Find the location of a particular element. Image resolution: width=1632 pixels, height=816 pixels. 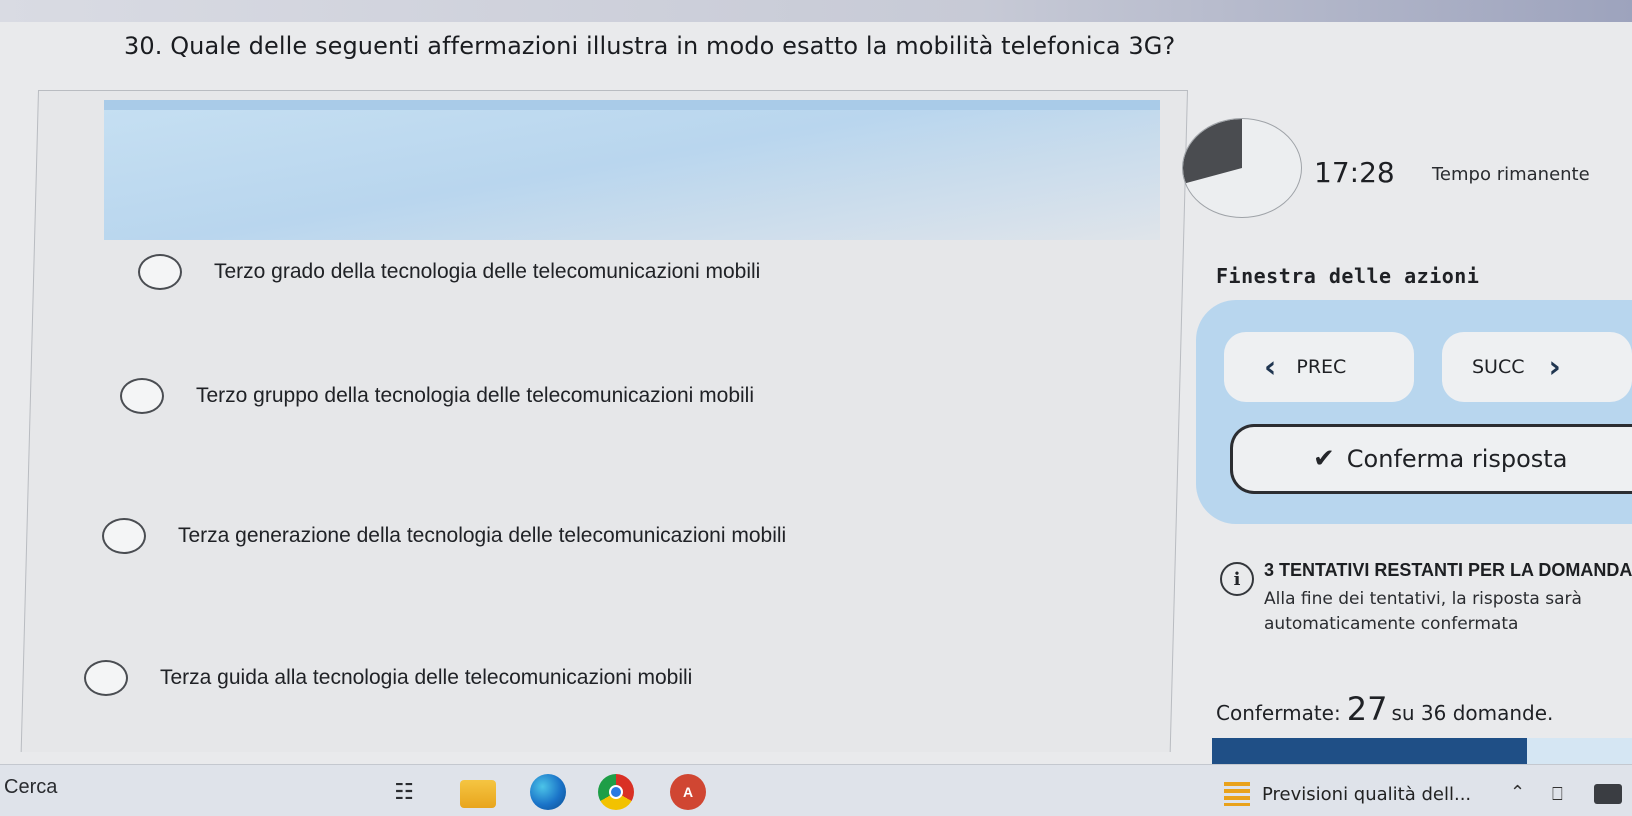

weather-icon is located at coordinates (1237, 794).